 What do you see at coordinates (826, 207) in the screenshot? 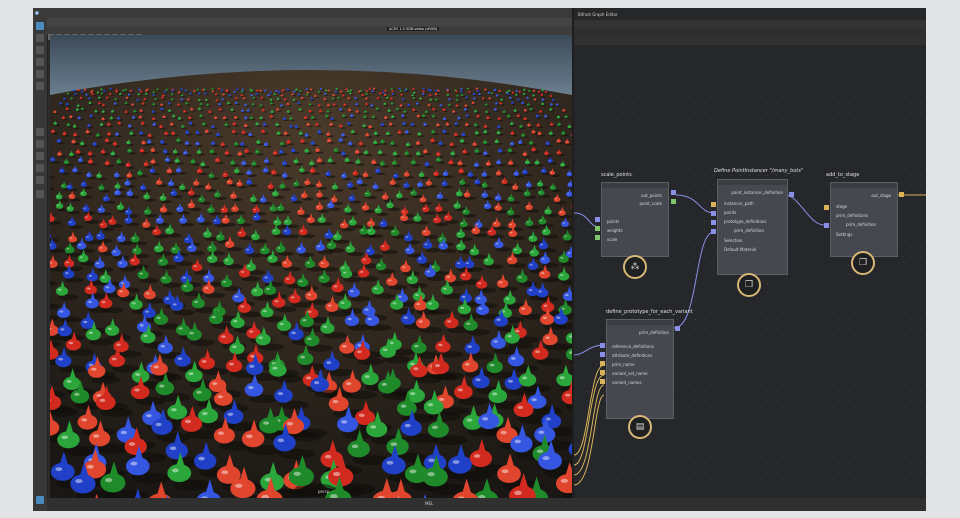
I see `socket-stage` at bounding box center [826, 207].